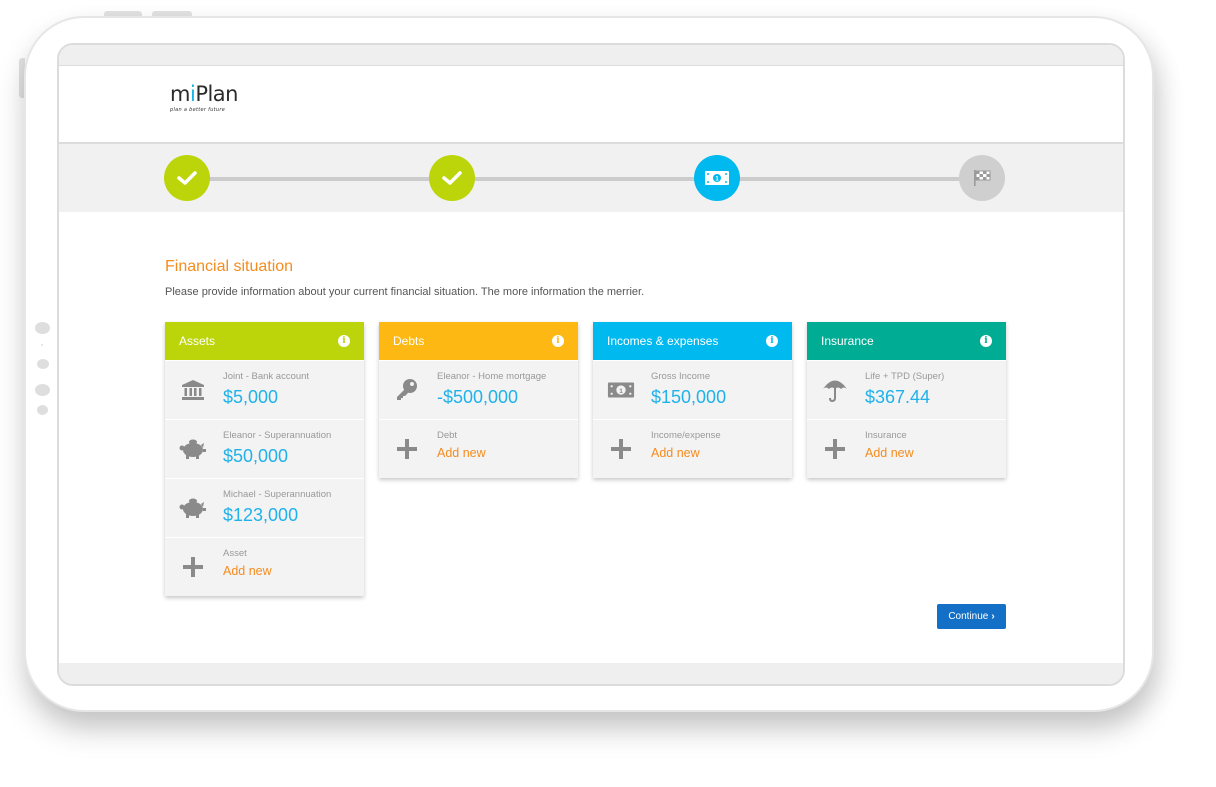 Image resolution: width=1216 pixels, height=787 pixels. I want to click on assets-card-header: Assets i, so click(264, 341).